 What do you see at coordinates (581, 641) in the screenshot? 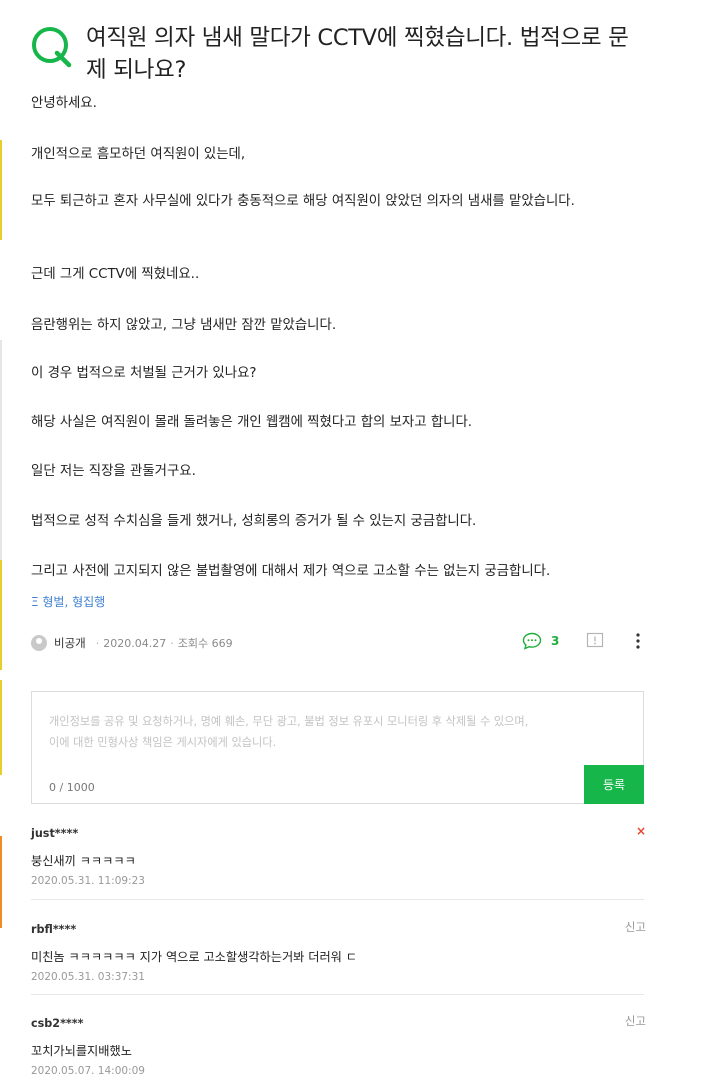
I see `question-actions: 3` at bounding box center [581, 641].